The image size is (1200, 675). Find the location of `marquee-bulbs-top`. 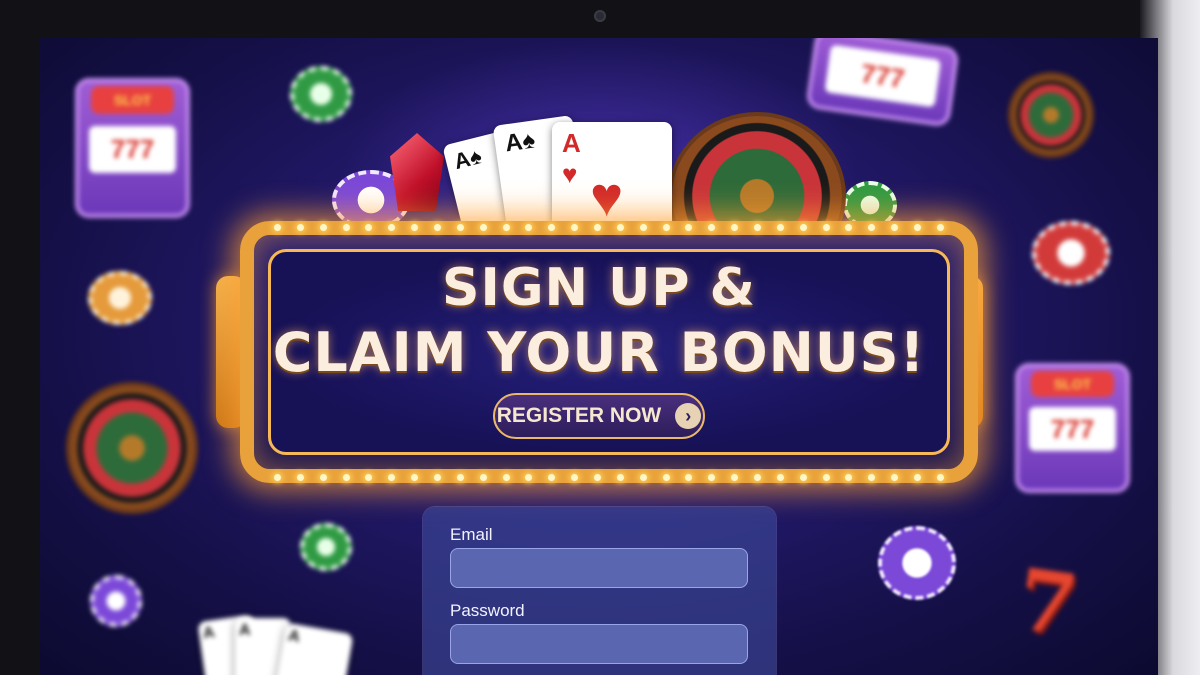

marquee-bulbs-top is located at coordinates (609, 227).